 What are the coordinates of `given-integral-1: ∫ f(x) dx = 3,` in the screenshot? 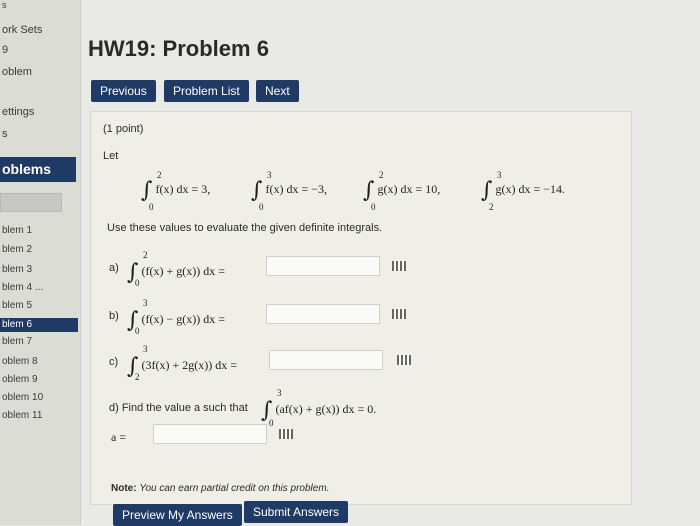 It's located at (176, 190).